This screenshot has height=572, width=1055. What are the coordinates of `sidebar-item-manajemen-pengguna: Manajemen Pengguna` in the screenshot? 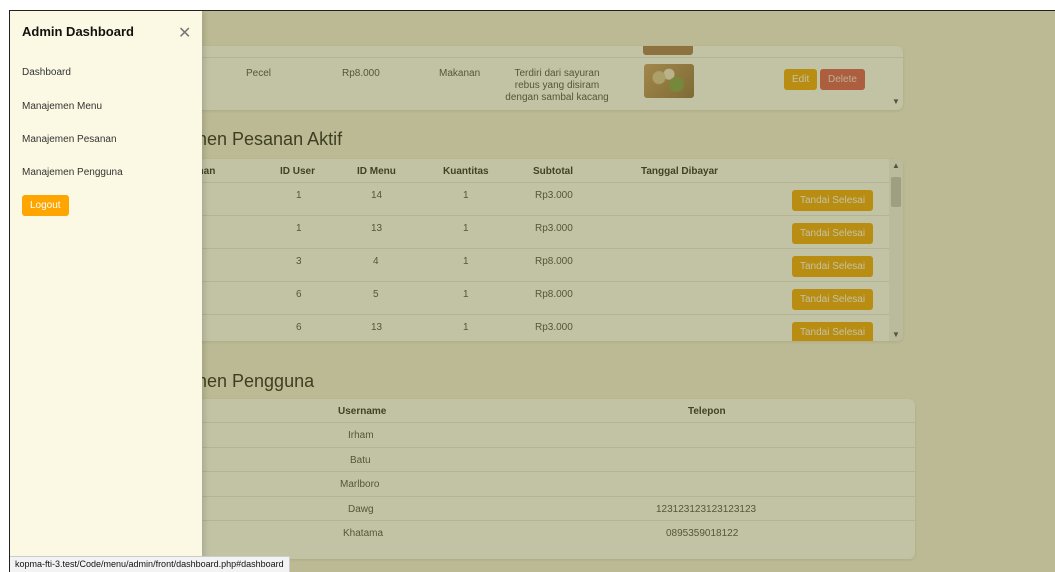 It's located at (72, 172).